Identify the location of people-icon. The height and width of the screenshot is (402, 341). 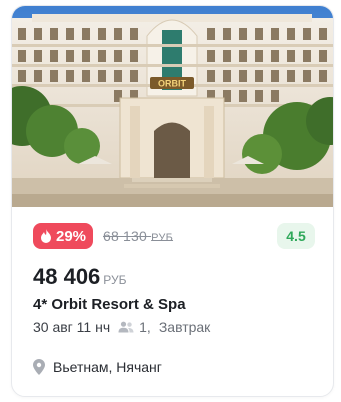
(126, 327).